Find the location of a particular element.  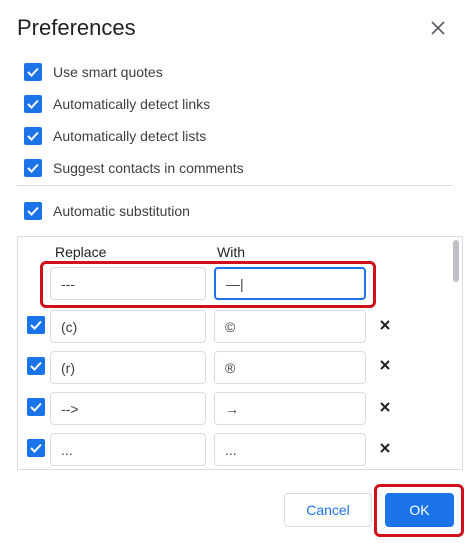

option-smart-quotes: Use smart quotes is located at coordinates (93, 72).